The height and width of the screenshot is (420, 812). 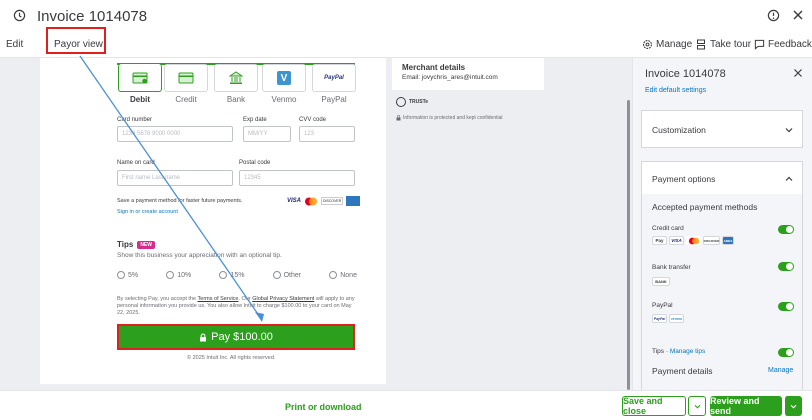 What do you see at coordinates (687, 351) in the screenshot?
I see `manage-tips-link: Manage tips` at bounding box center [687, 351].